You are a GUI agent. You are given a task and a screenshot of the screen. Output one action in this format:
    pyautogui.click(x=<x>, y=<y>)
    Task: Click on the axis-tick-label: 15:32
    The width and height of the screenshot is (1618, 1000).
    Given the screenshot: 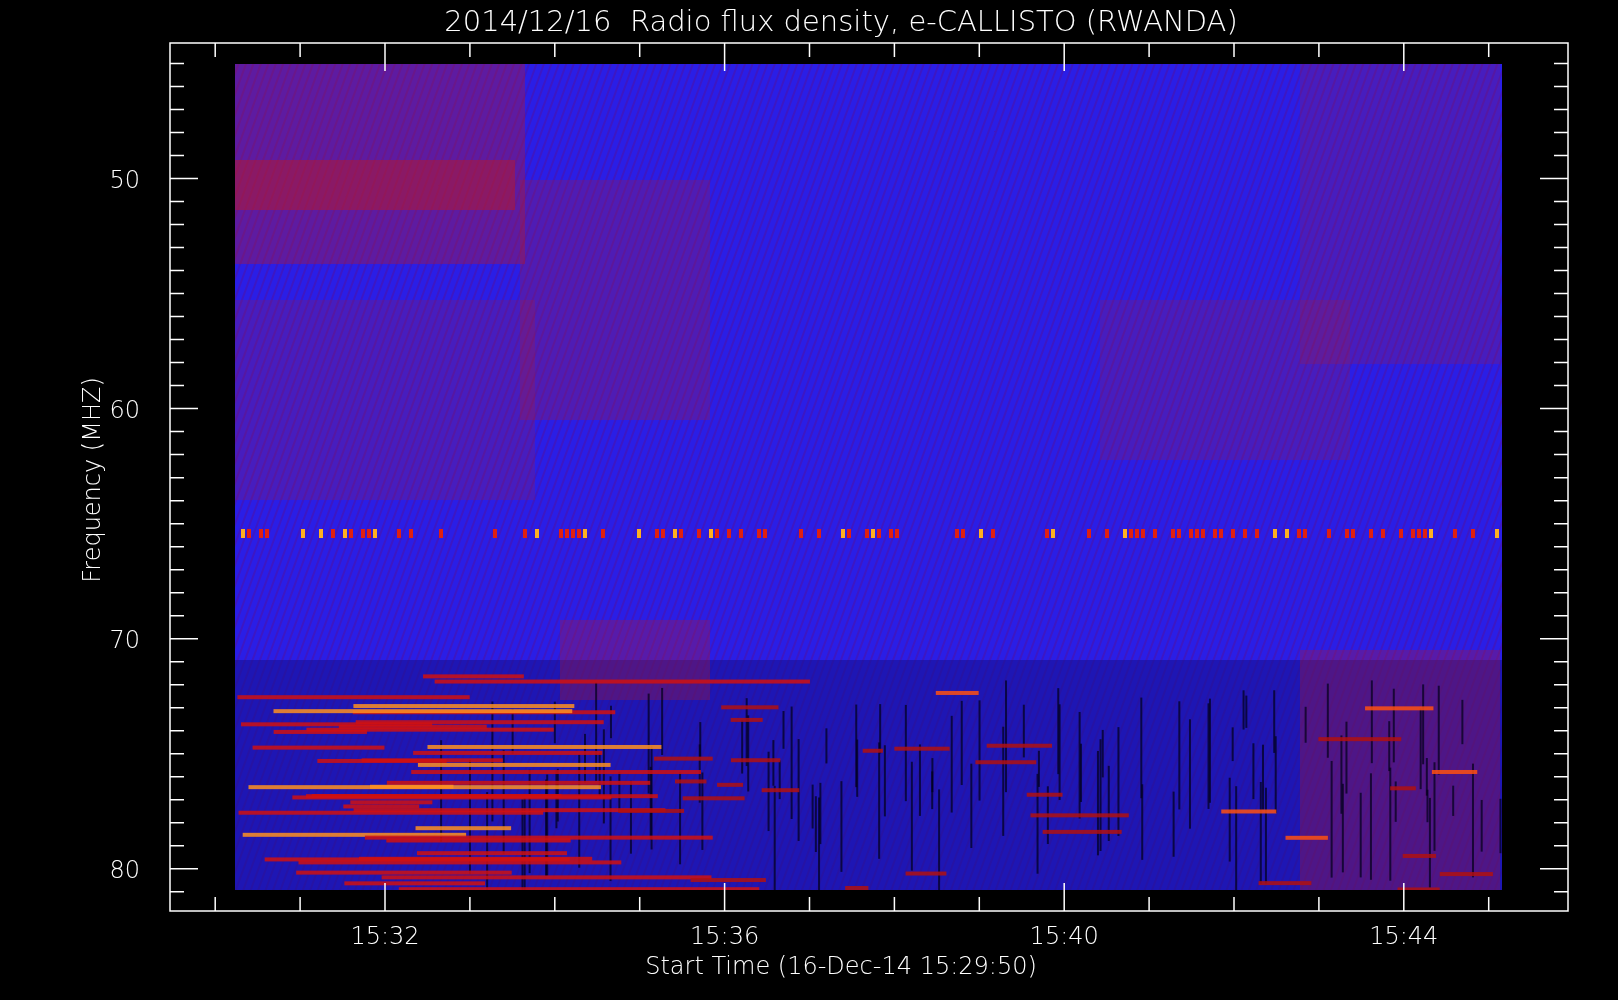 What is the action you would take?
    pyautogui.click(x=385, y=936)
    